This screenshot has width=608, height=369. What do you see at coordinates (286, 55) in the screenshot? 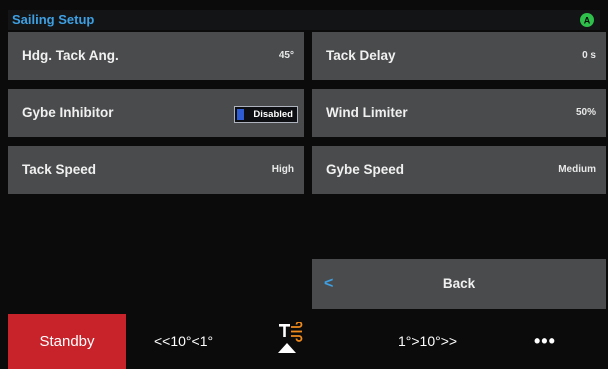
I see `setting-value: 45°` at bounding box center [286, 55].